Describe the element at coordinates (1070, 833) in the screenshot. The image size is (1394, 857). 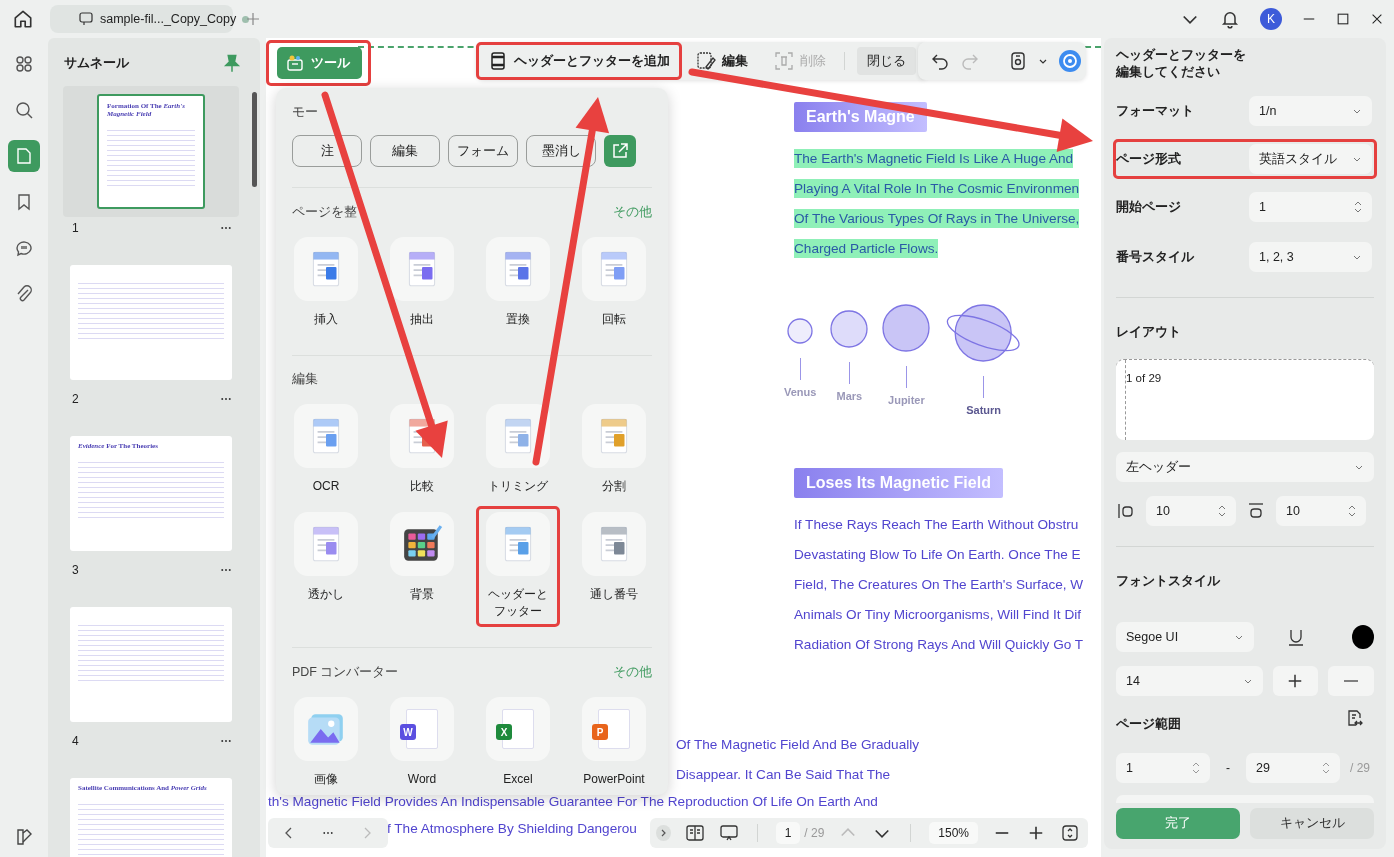
I see `fit-page-icon` at that location.